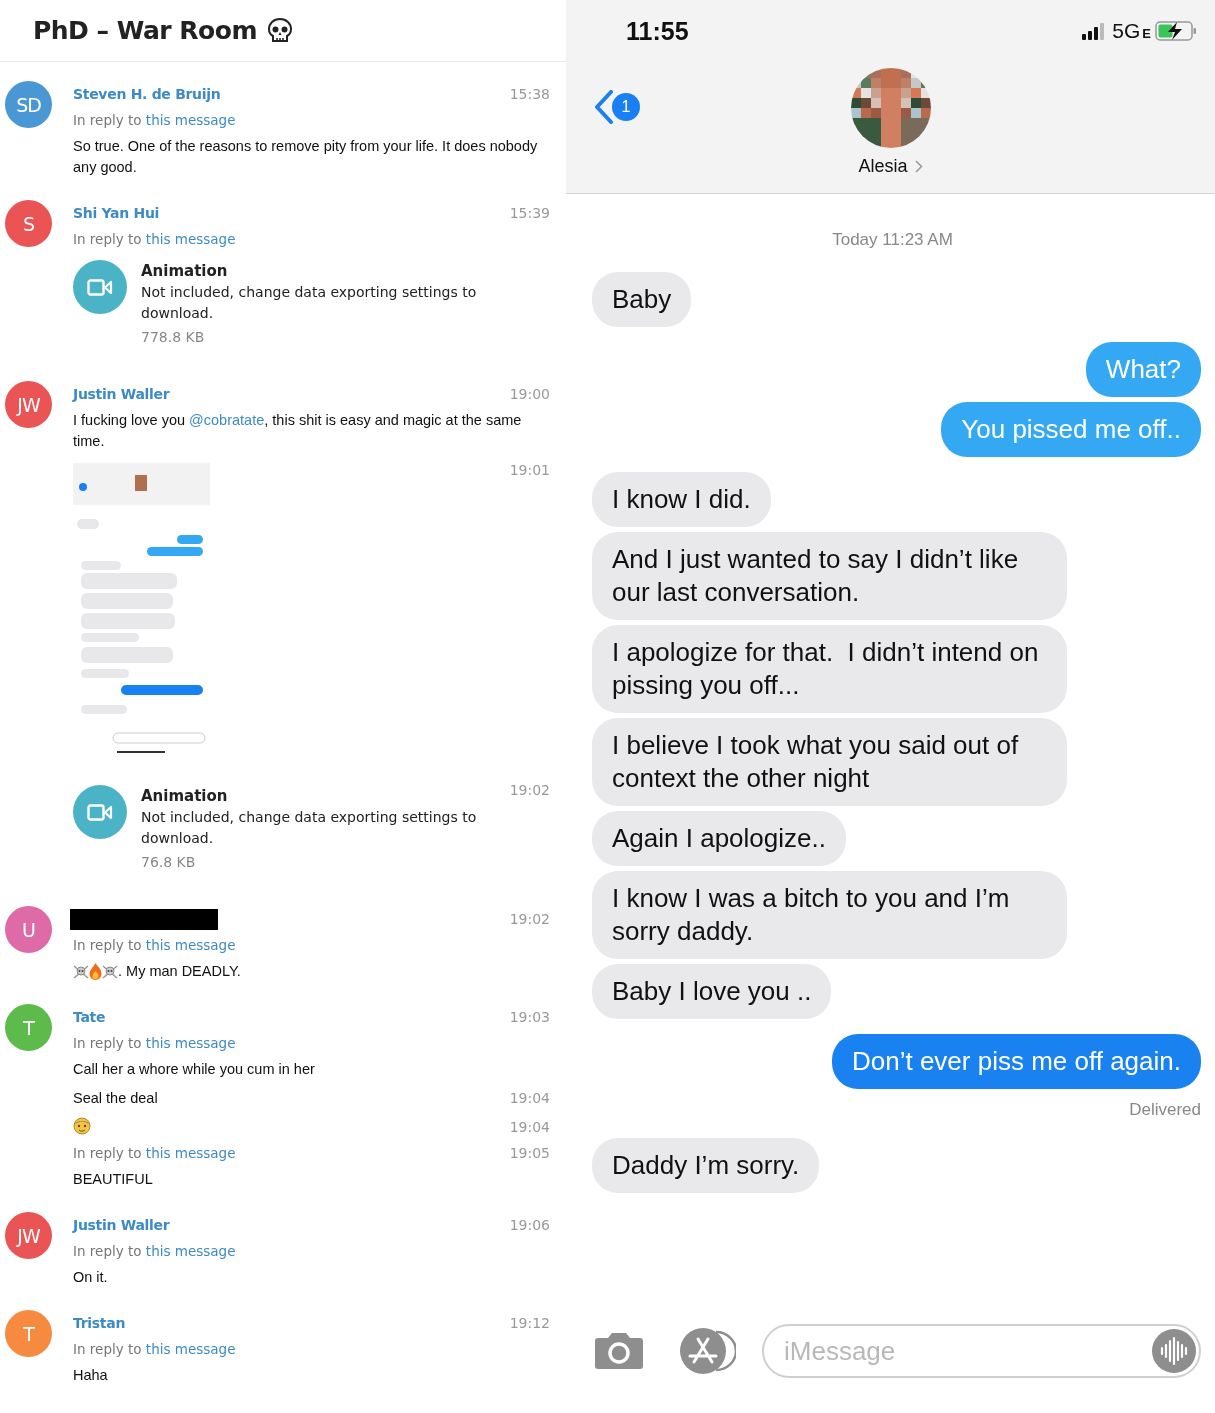  I want to click on delivery-status: Delivered, so click(1165, 1110).